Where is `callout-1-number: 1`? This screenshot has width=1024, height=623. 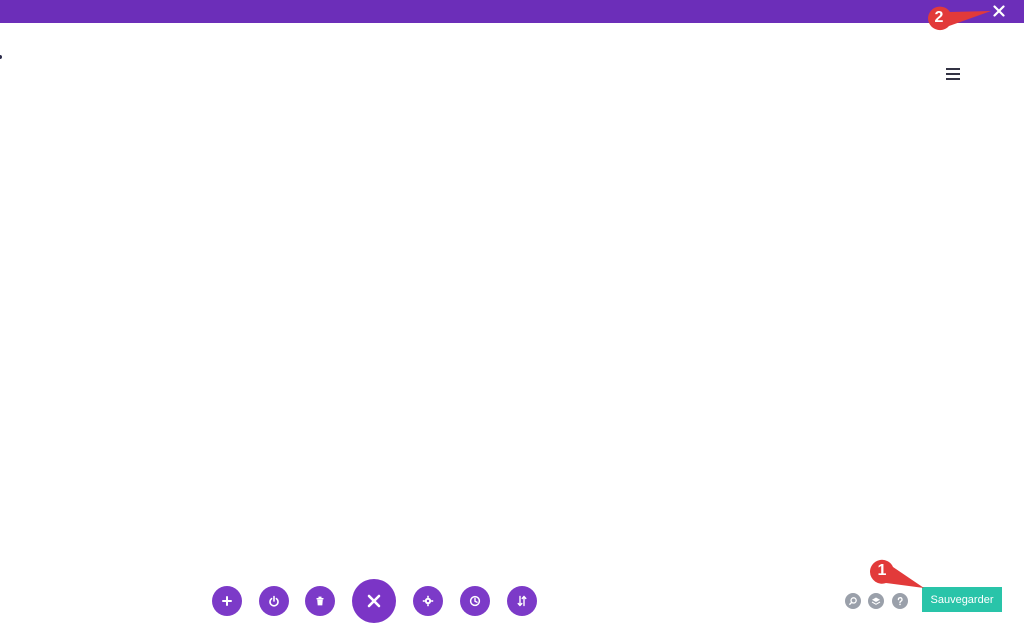 callout-1-number: 1 is located at coordinates (882, 570).